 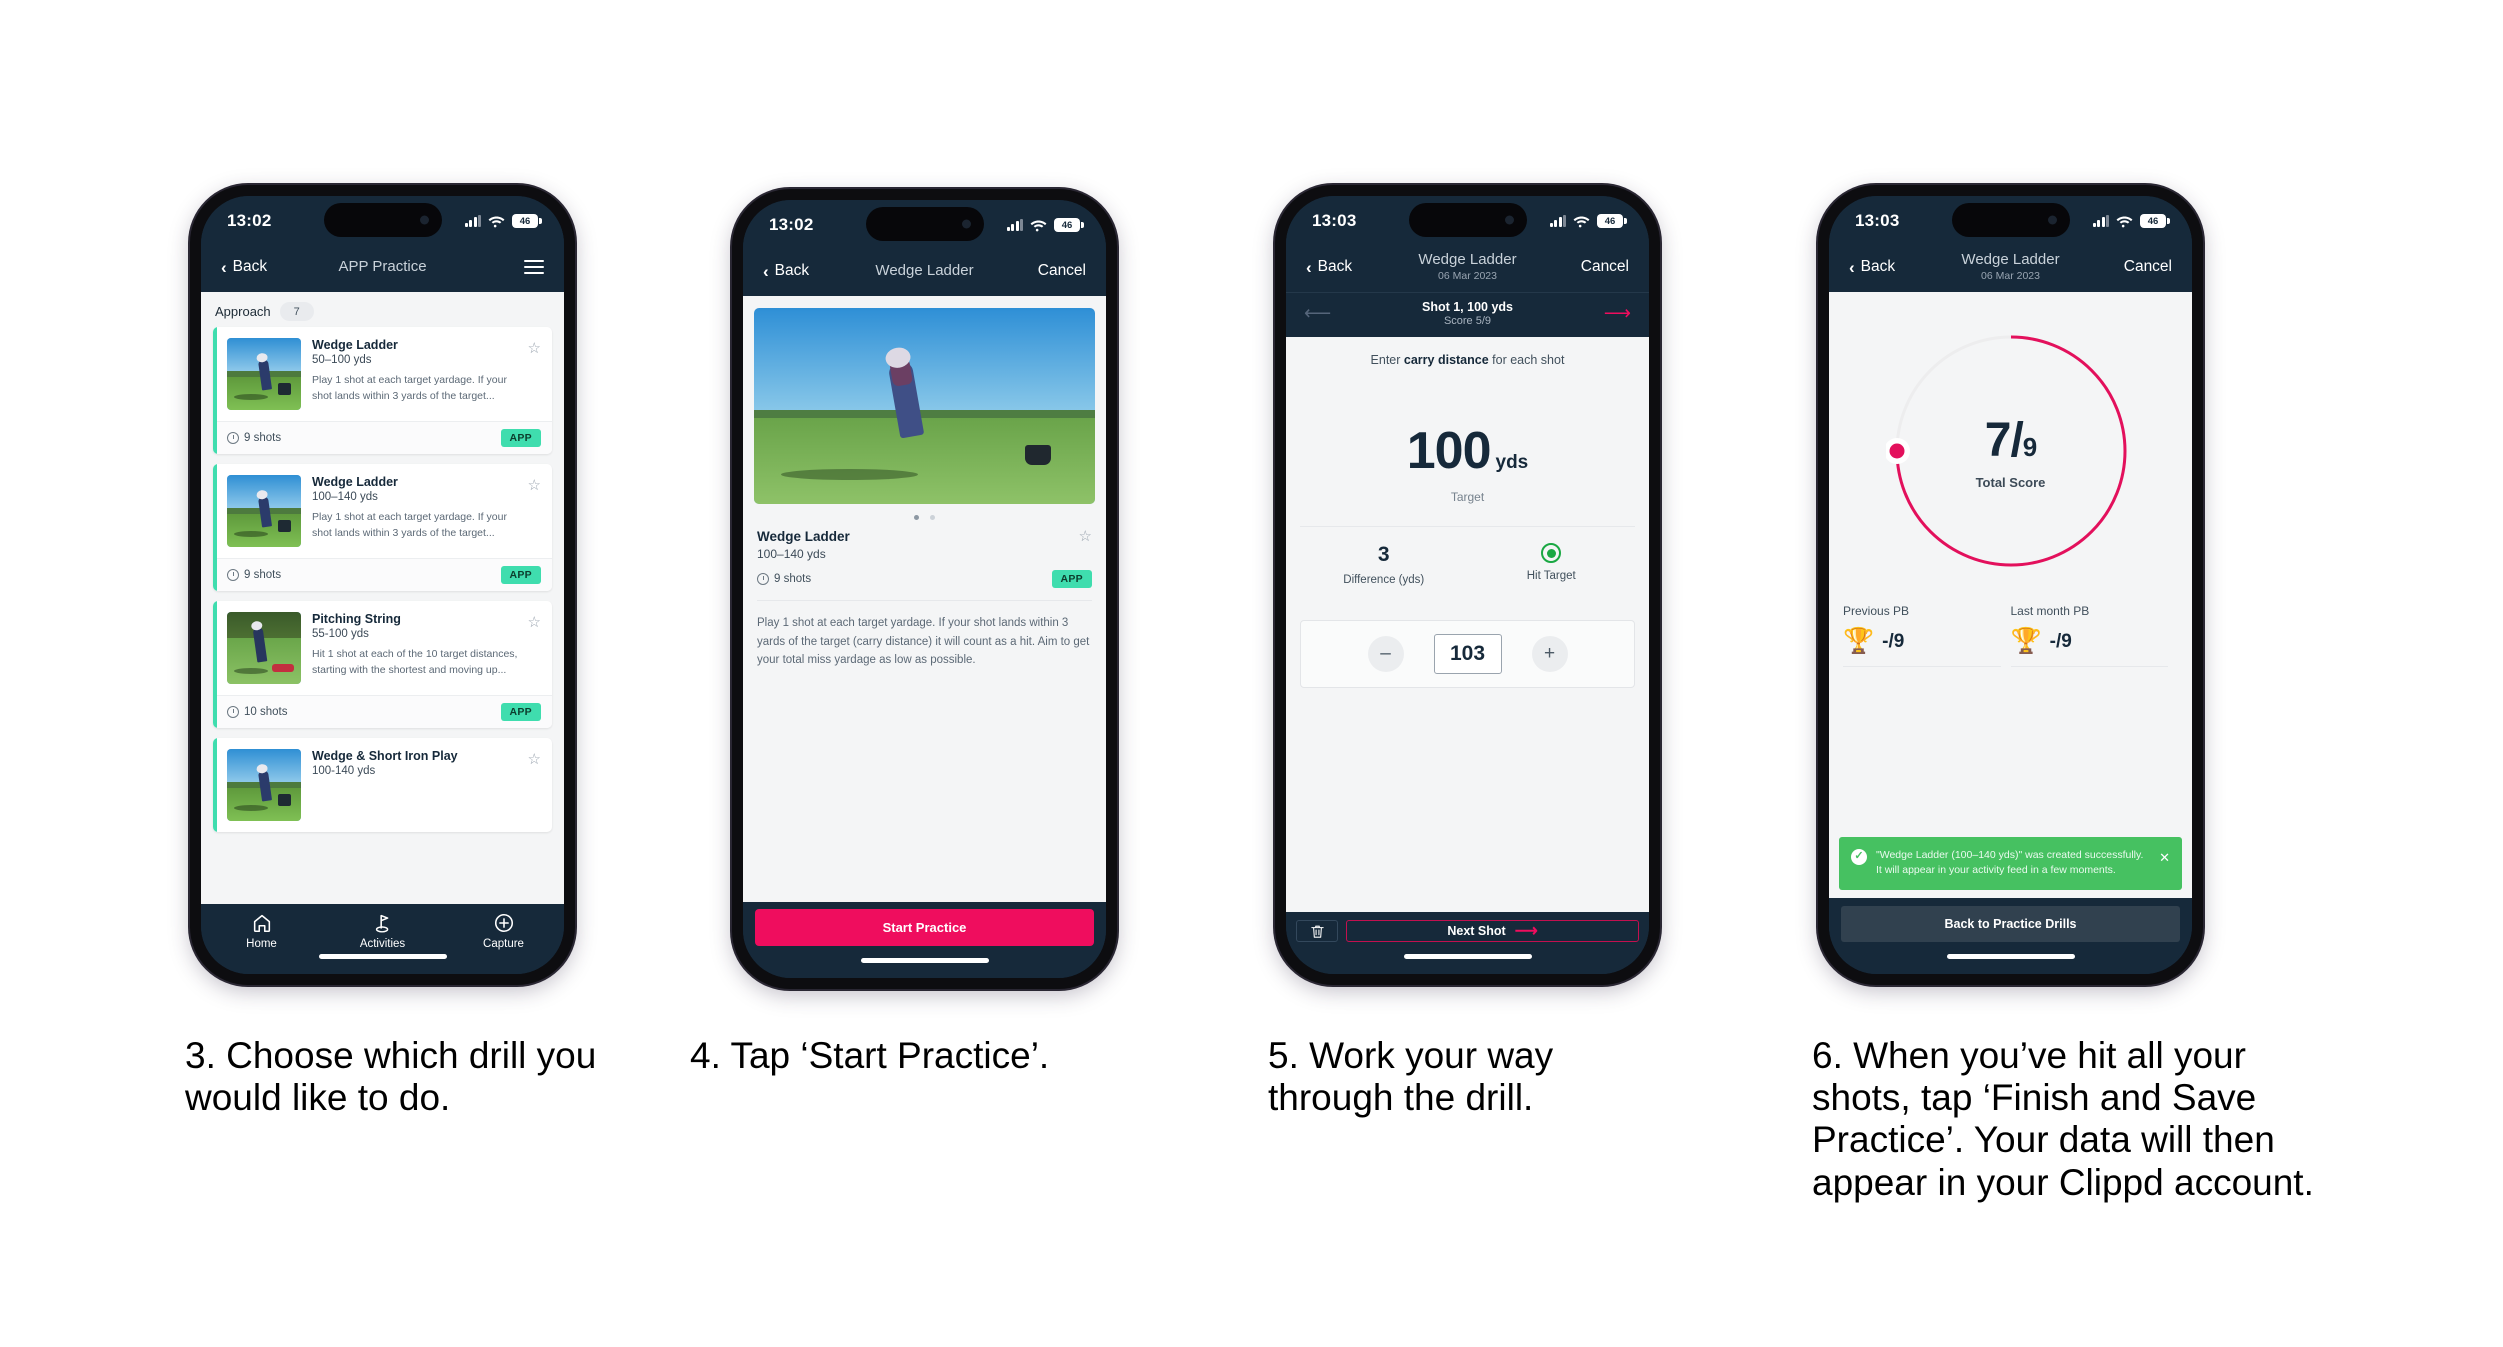 I want to click on personal-best-row: Previous PB 🏆 -/9 Last month PB 🏆 -/9, so click(x=2010, y=635).